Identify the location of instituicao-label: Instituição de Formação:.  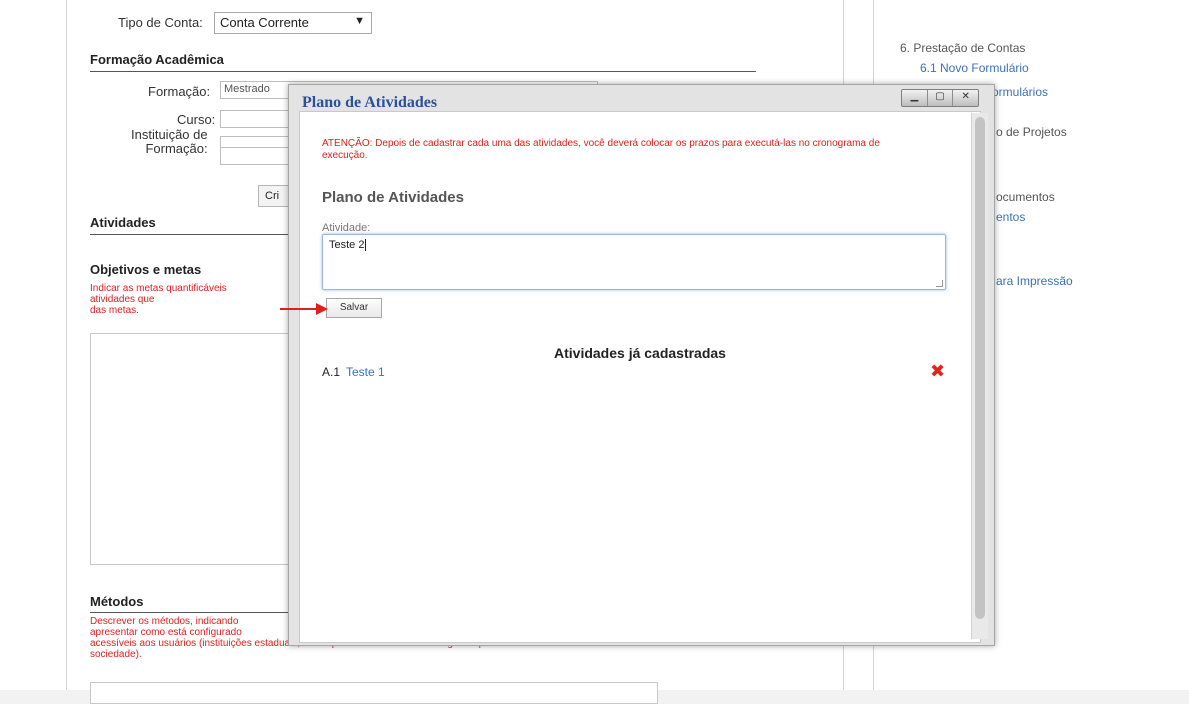
(169, 142).